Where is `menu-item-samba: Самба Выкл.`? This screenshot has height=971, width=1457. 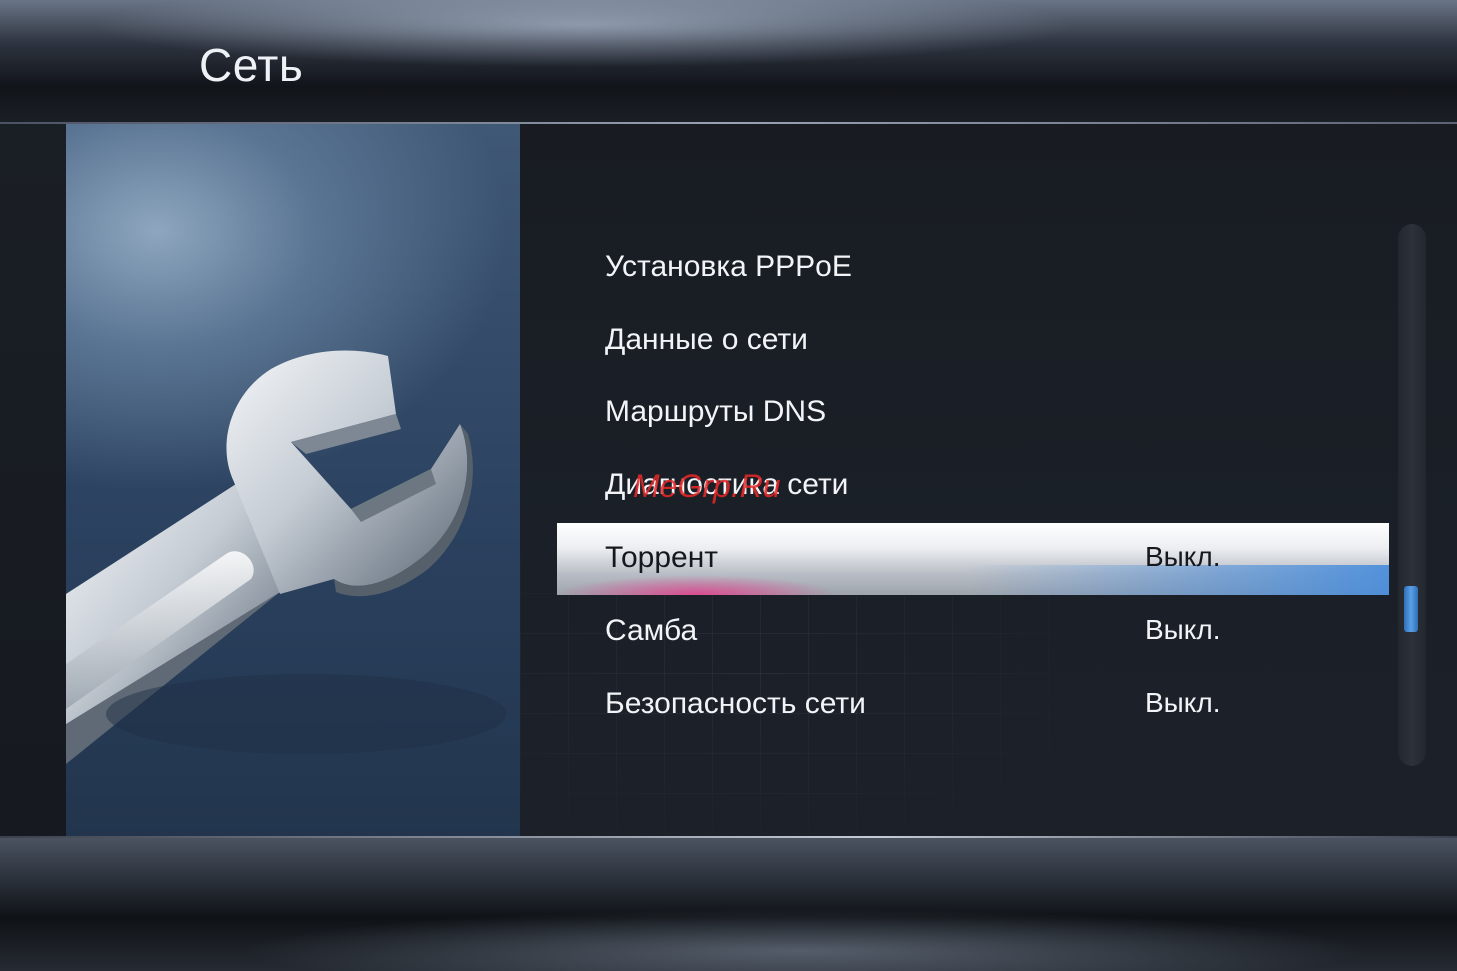 menu-item-samba: Самба Выкл. is located at coordinates (973, 632).